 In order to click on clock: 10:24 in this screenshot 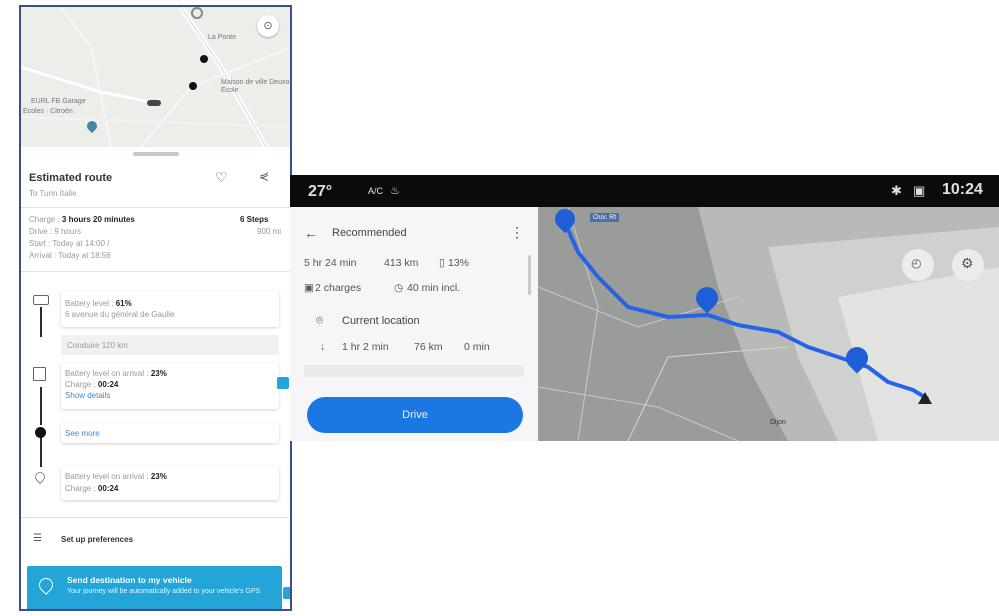, I will do `click(962, 189)`.